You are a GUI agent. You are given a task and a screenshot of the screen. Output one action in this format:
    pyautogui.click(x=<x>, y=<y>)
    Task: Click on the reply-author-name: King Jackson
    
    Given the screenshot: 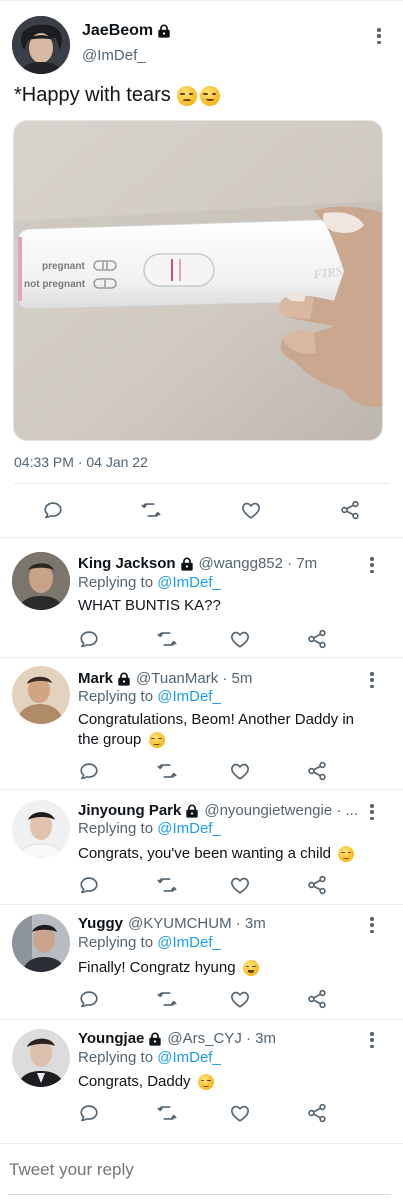 What is the action you would take?
    pyautogui.click(x=127, y=563)
    